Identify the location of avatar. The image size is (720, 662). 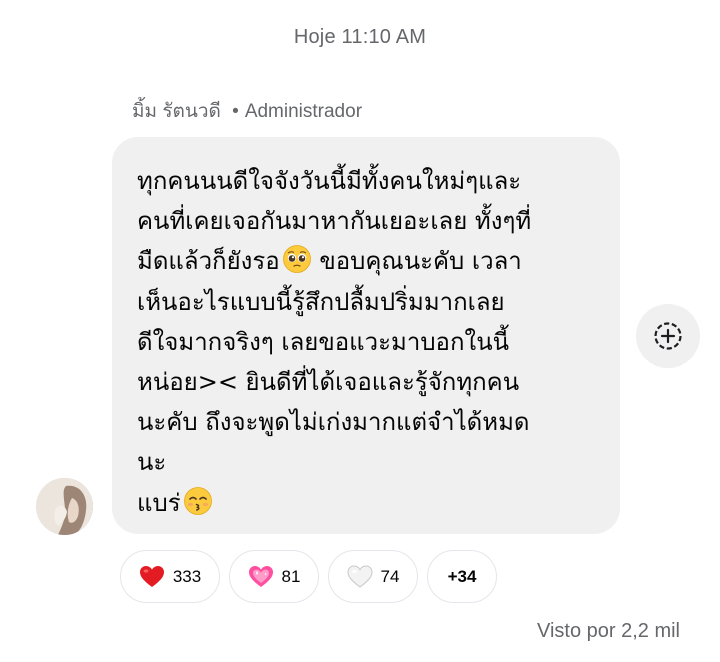
(64, 506).